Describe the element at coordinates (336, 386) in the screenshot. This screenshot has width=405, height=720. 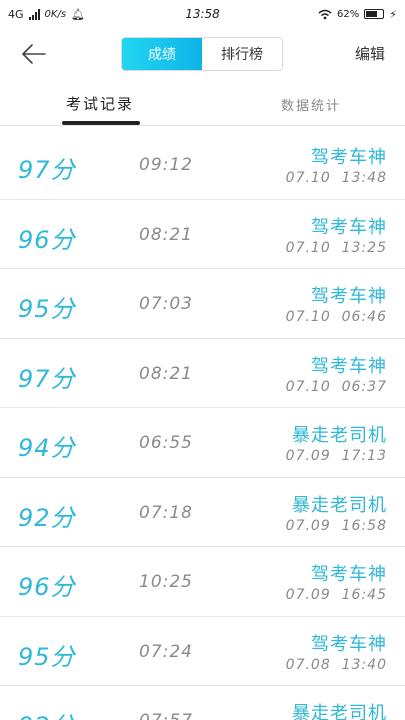
I see `record-timestamp: 07.10 06:37` at that location.